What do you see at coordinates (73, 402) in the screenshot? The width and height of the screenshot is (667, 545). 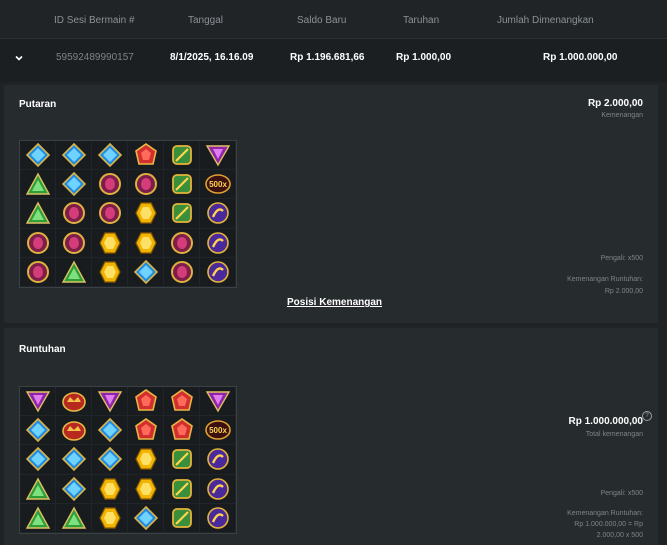 I see `crown-gem-icon` at bounding box center [73, 402].